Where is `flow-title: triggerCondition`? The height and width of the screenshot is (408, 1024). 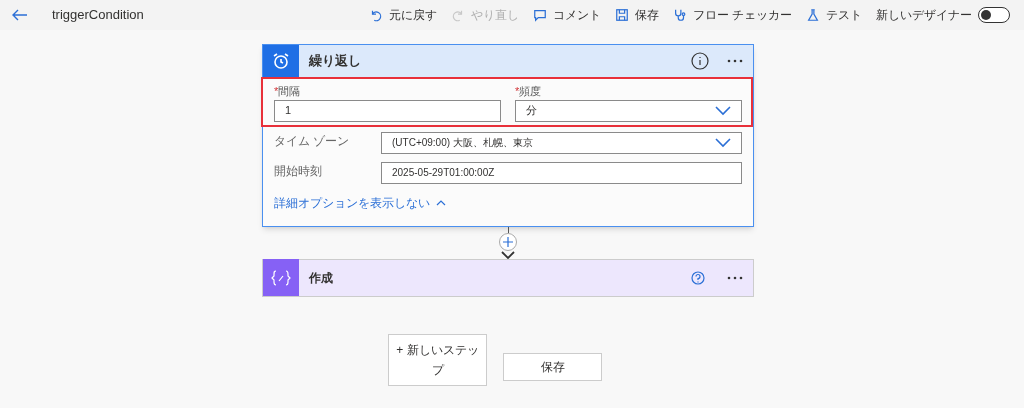
flow-title: triggerCondition is located at coordinates (98, 15).